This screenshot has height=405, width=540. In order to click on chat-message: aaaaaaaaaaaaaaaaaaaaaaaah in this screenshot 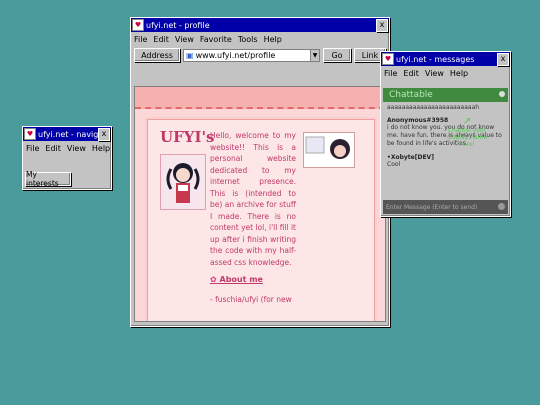, I will do `click(433, 107)`.